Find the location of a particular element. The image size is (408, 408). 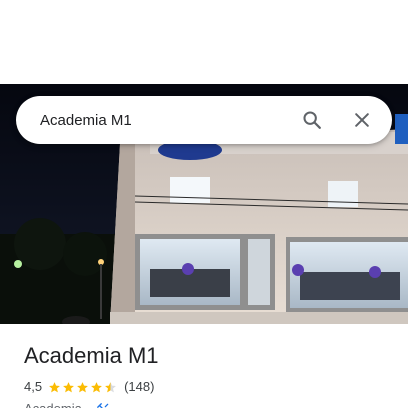

search-bar is located at coordinates (204, 120).